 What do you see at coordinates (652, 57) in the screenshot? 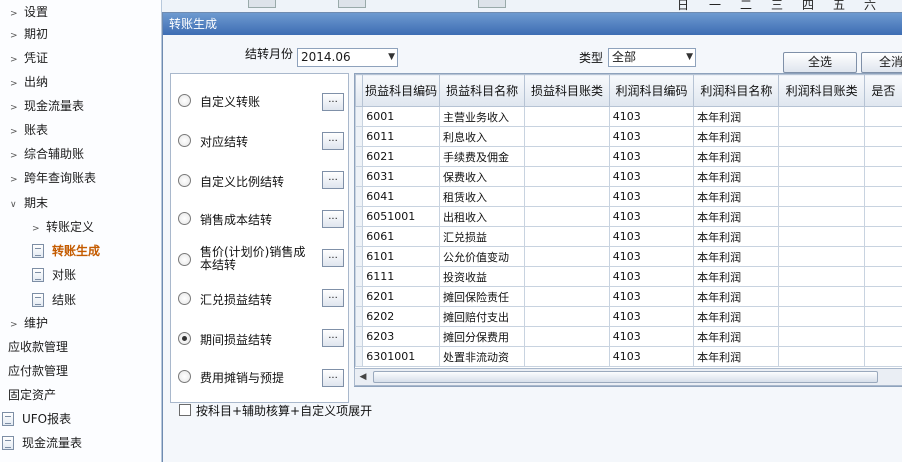
I see `type-select: 全部 ▼` at bounding box center [652, 57].